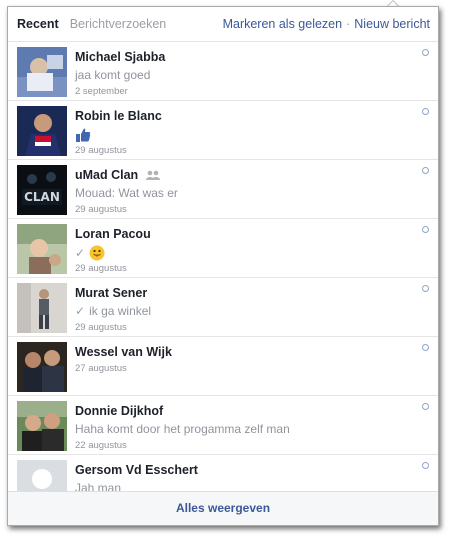 The width and height of the screenshot is (452, 538). What do you see at coordinates (223, 307) in the screenshot?
I see `conversation-row: Murat Sener ✓ ik ga winkel 29 augustus` at bounding box center [223, 307].